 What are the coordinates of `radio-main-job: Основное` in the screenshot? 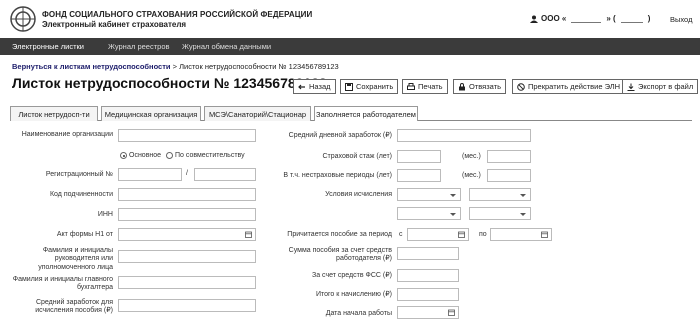 It's located at (140, 155).